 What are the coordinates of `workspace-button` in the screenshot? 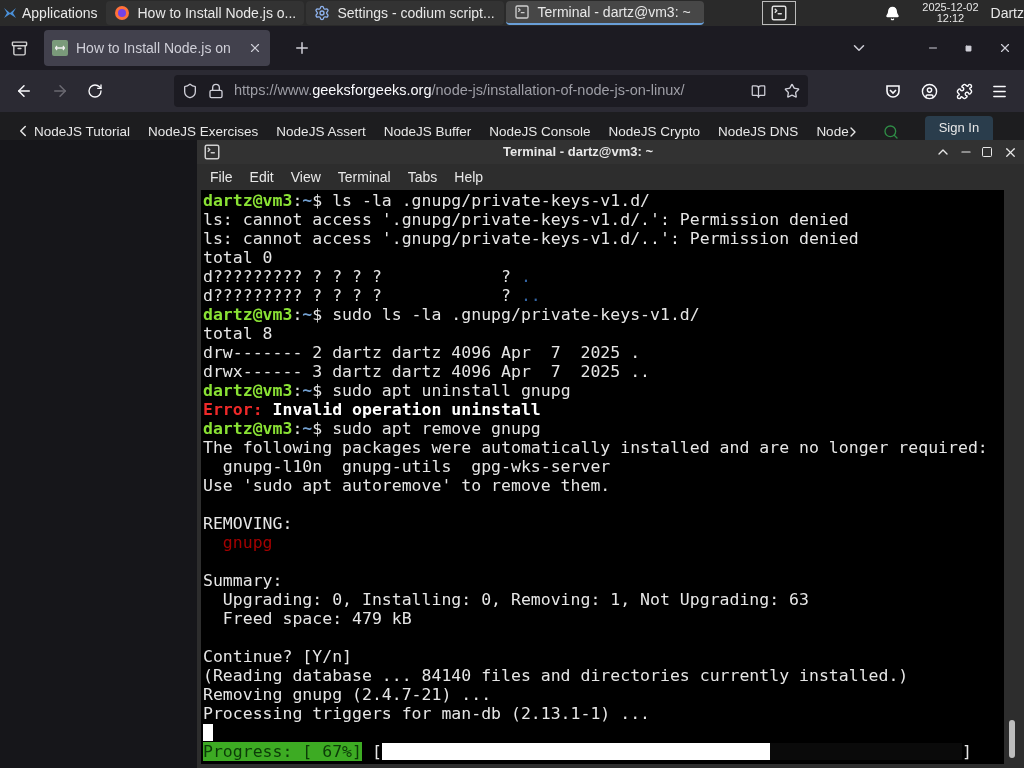 It's located at (778, 13).